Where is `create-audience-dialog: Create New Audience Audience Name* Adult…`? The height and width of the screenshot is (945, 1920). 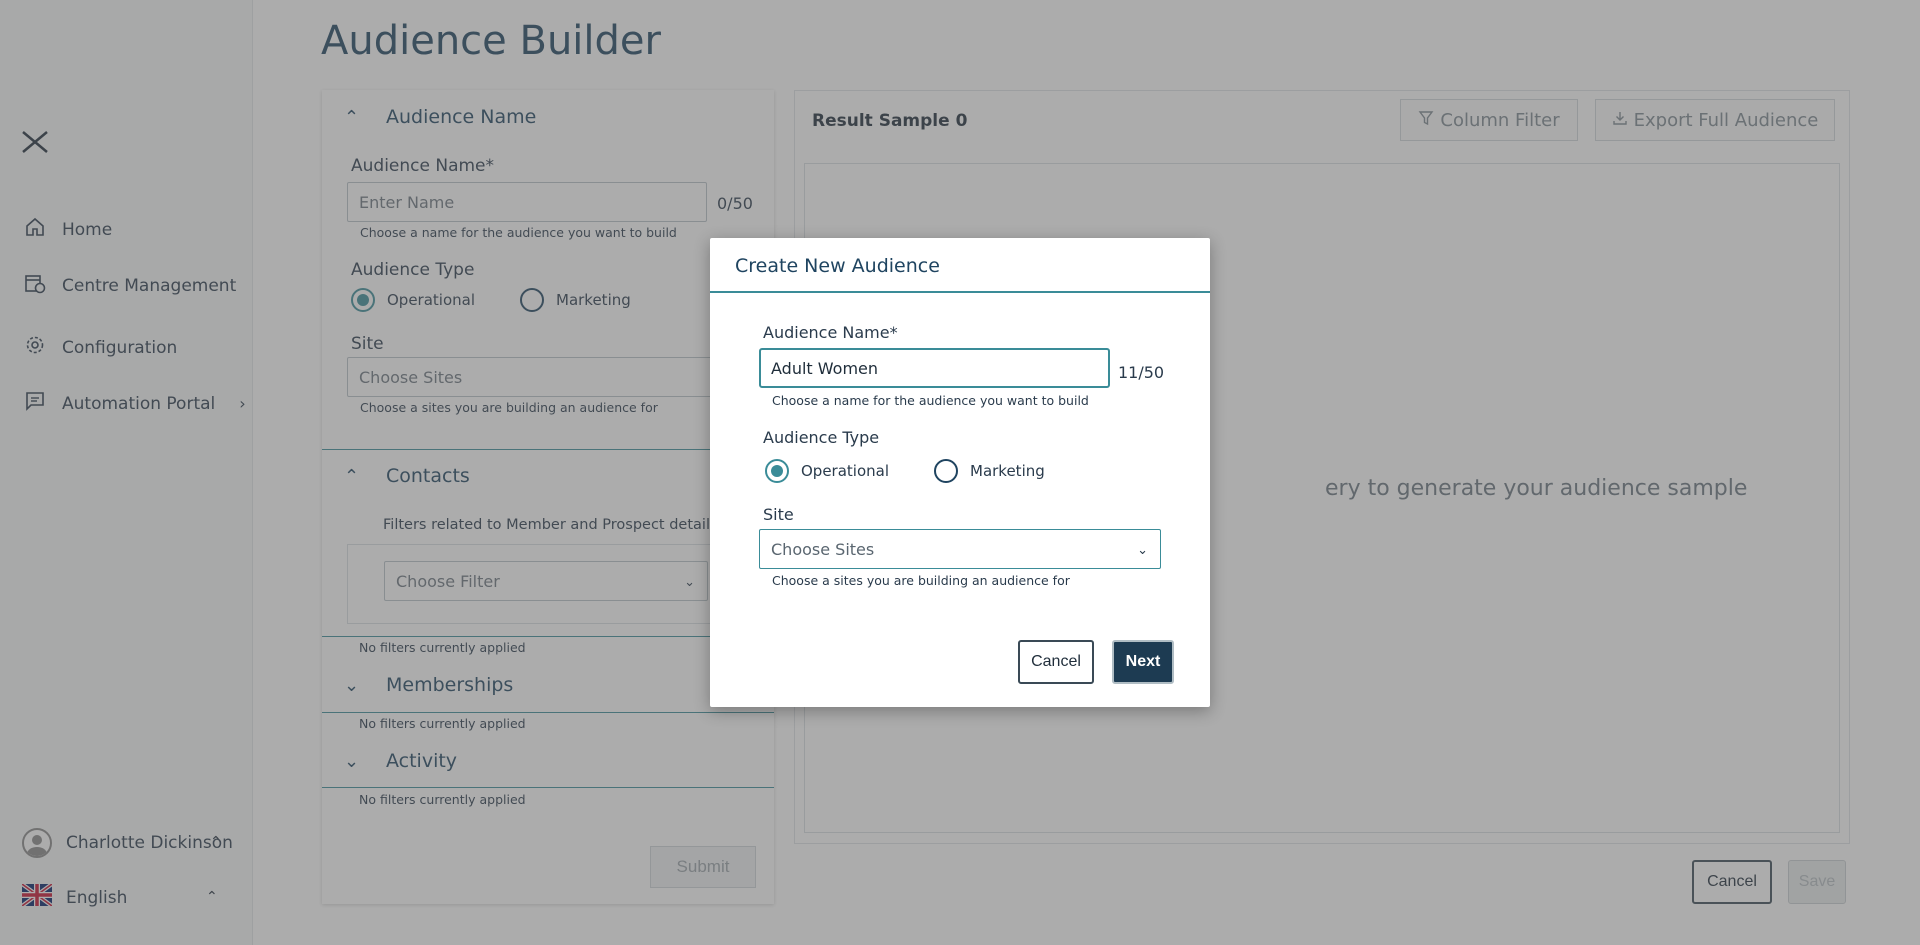 create-audience-dialog: Create New Audience Audience Name* Adult… is located at coordinates (960, 472).